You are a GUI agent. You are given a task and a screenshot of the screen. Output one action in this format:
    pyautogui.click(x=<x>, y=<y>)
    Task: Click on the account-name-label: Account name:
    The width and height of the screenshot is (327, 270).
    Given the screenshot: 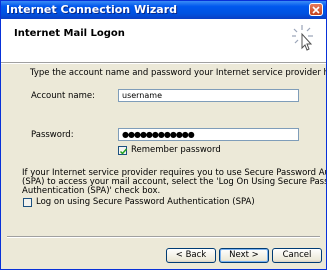 What is the action you would take?
    pyautogui.click(x=63, y=96)
    